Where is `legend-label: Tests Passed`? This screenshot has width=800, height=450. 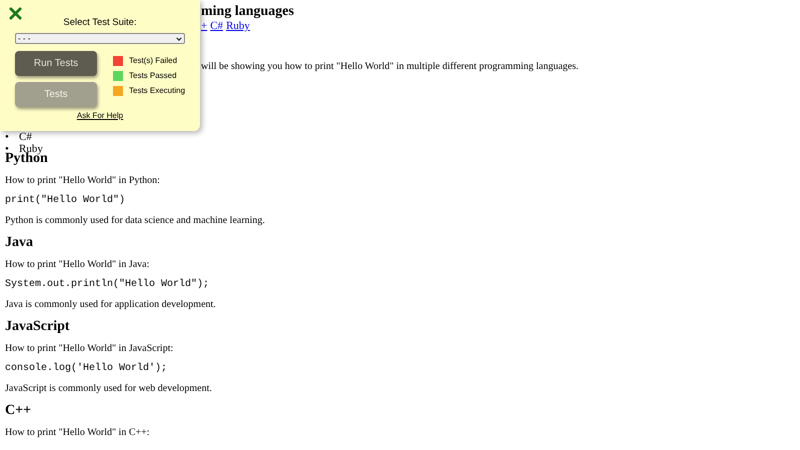
legend-label: Tests Passed is located at coordinates (153, 76).